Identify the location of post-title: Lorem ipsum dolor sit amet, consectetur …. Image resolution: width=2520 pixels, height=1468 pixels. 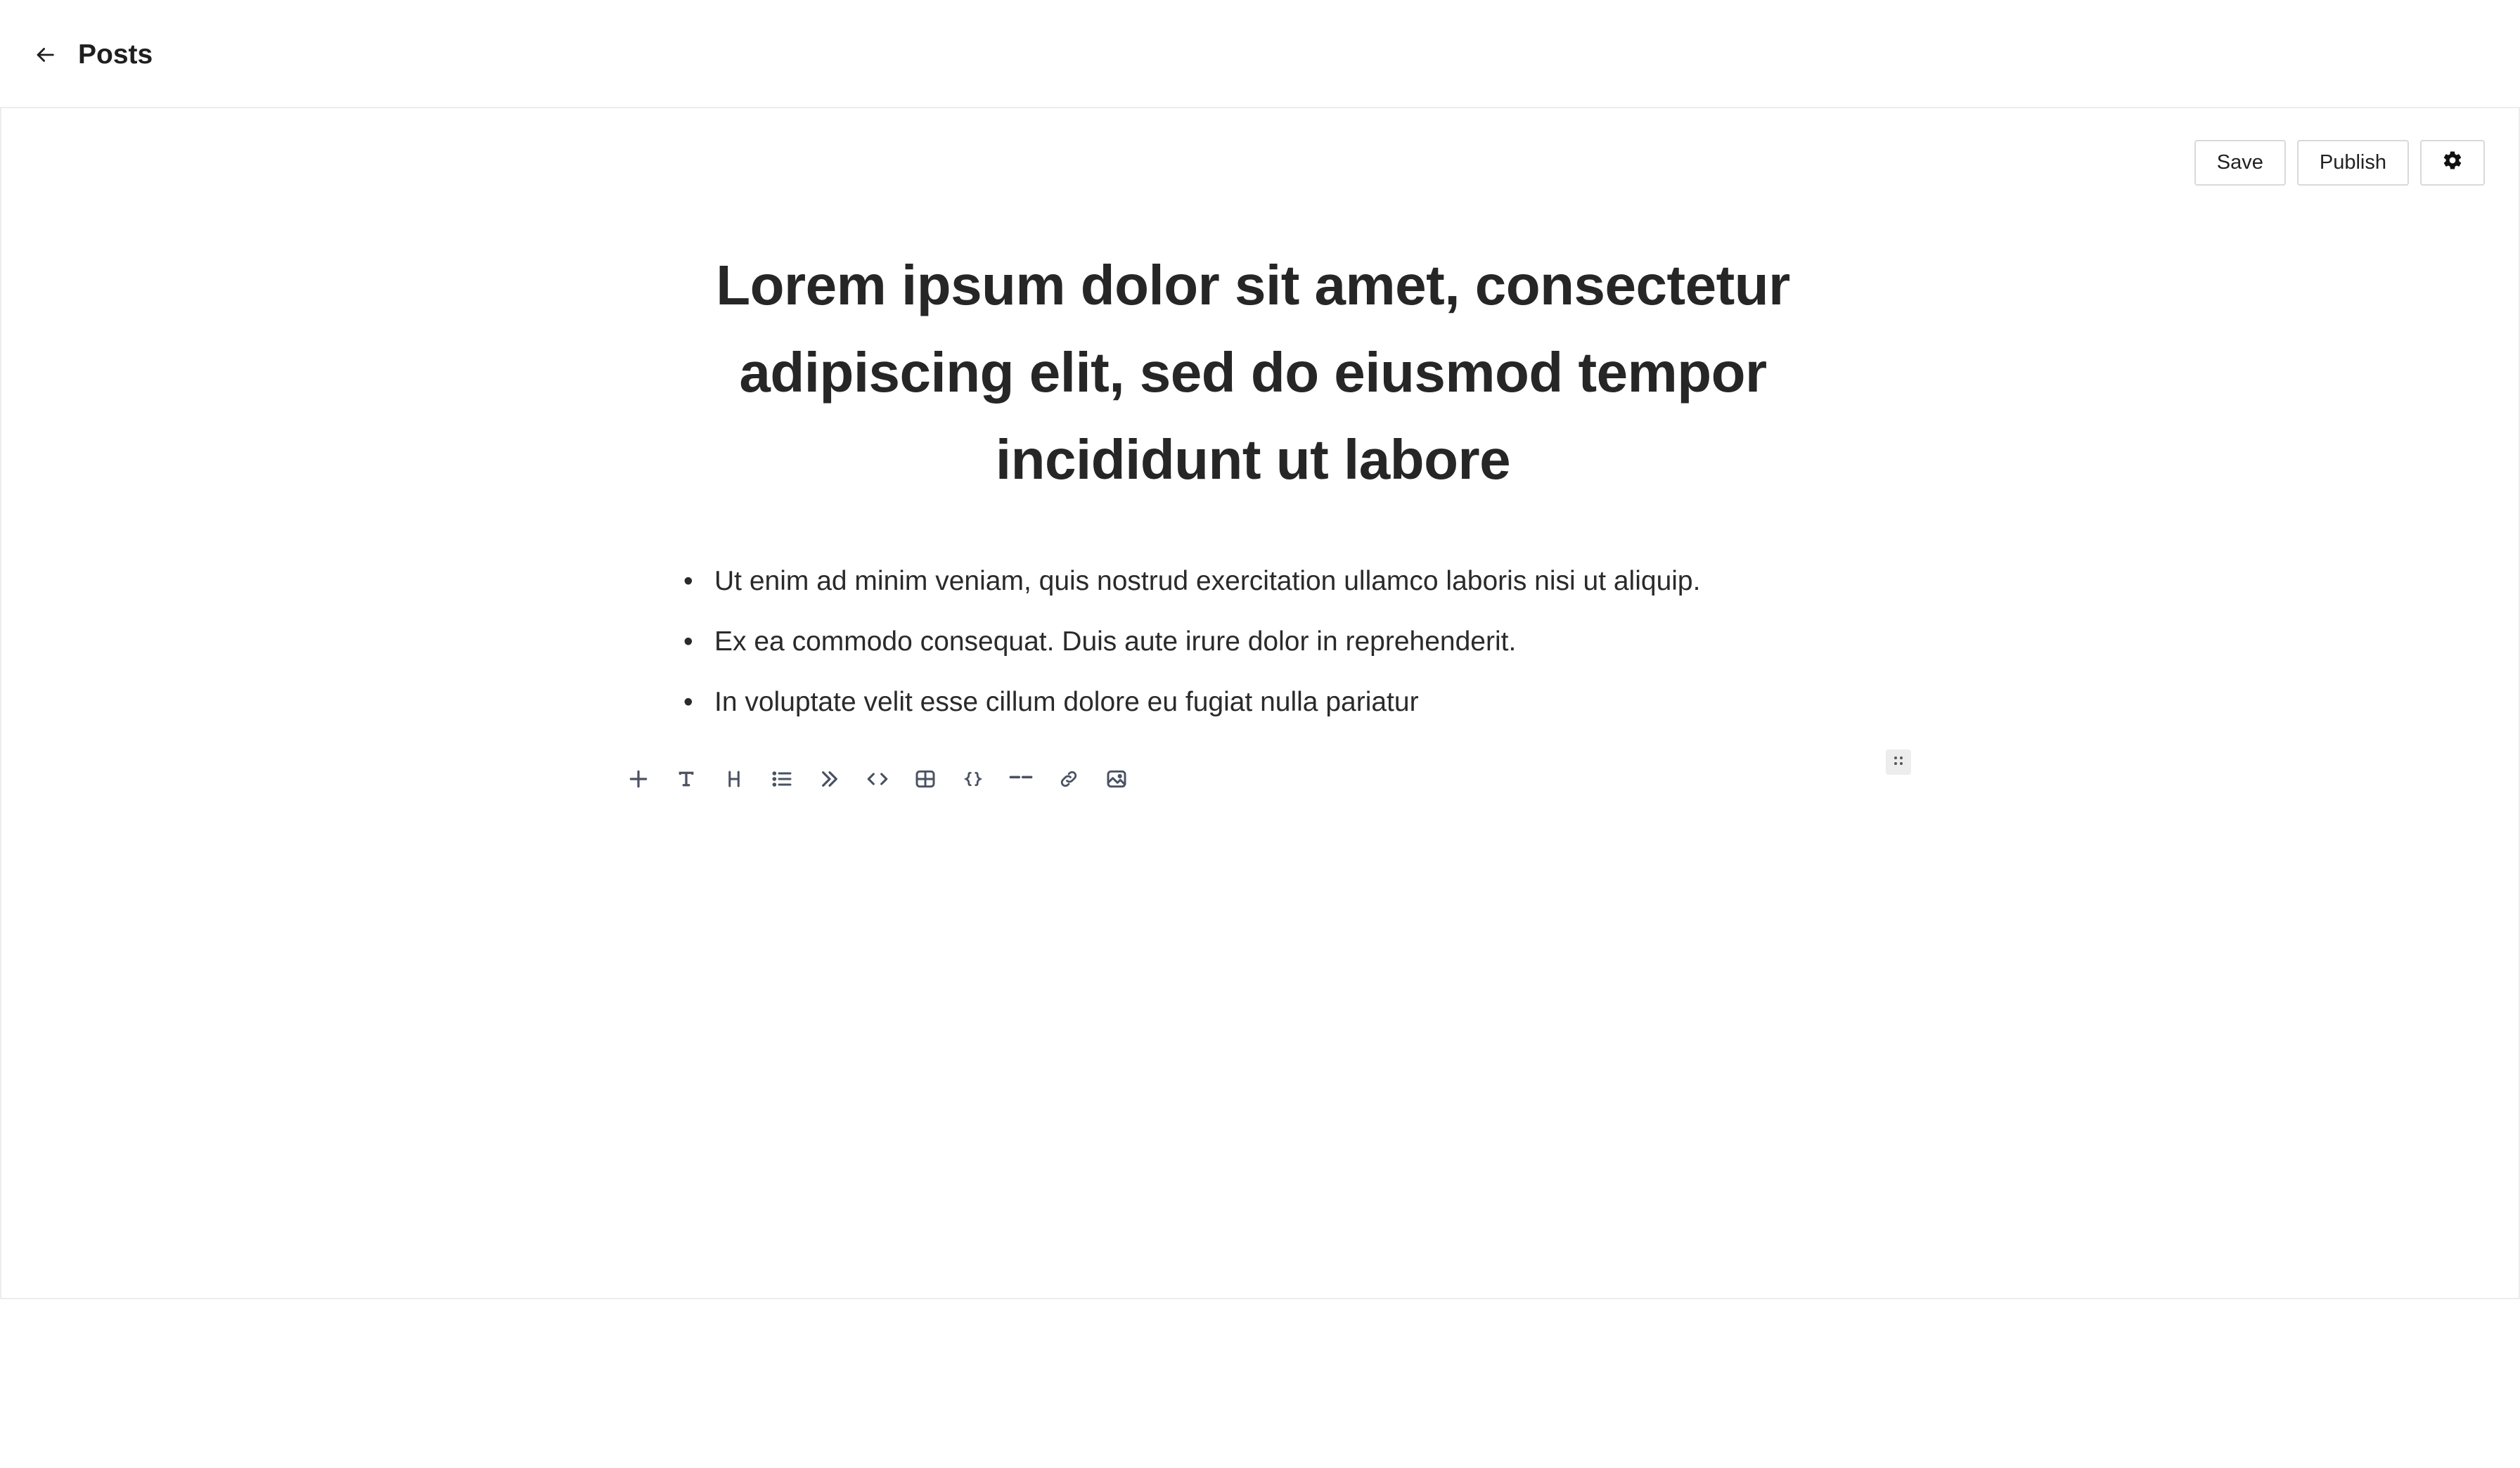
(1253, 372).